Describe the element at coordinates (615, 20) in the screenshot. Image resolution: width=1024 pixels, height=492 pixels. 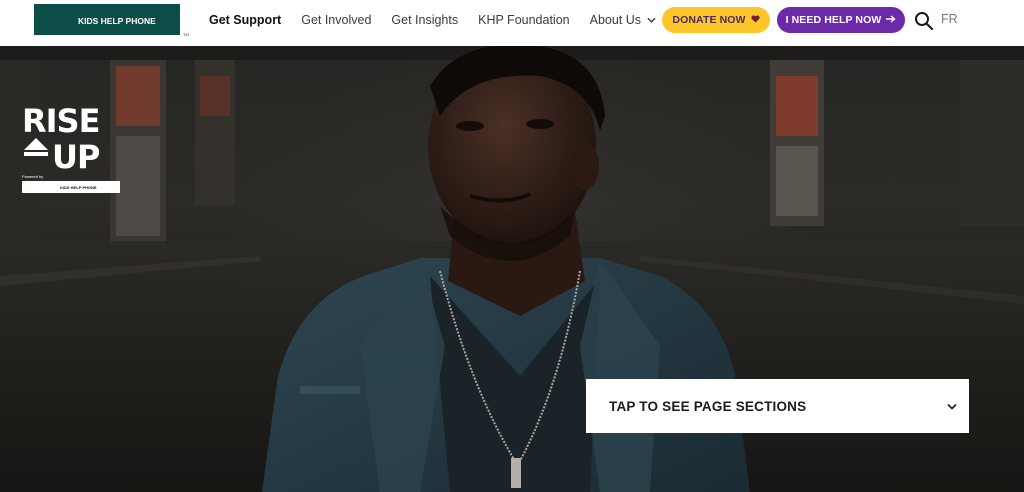
I see `nav-about-us-label: About Us` at that location.